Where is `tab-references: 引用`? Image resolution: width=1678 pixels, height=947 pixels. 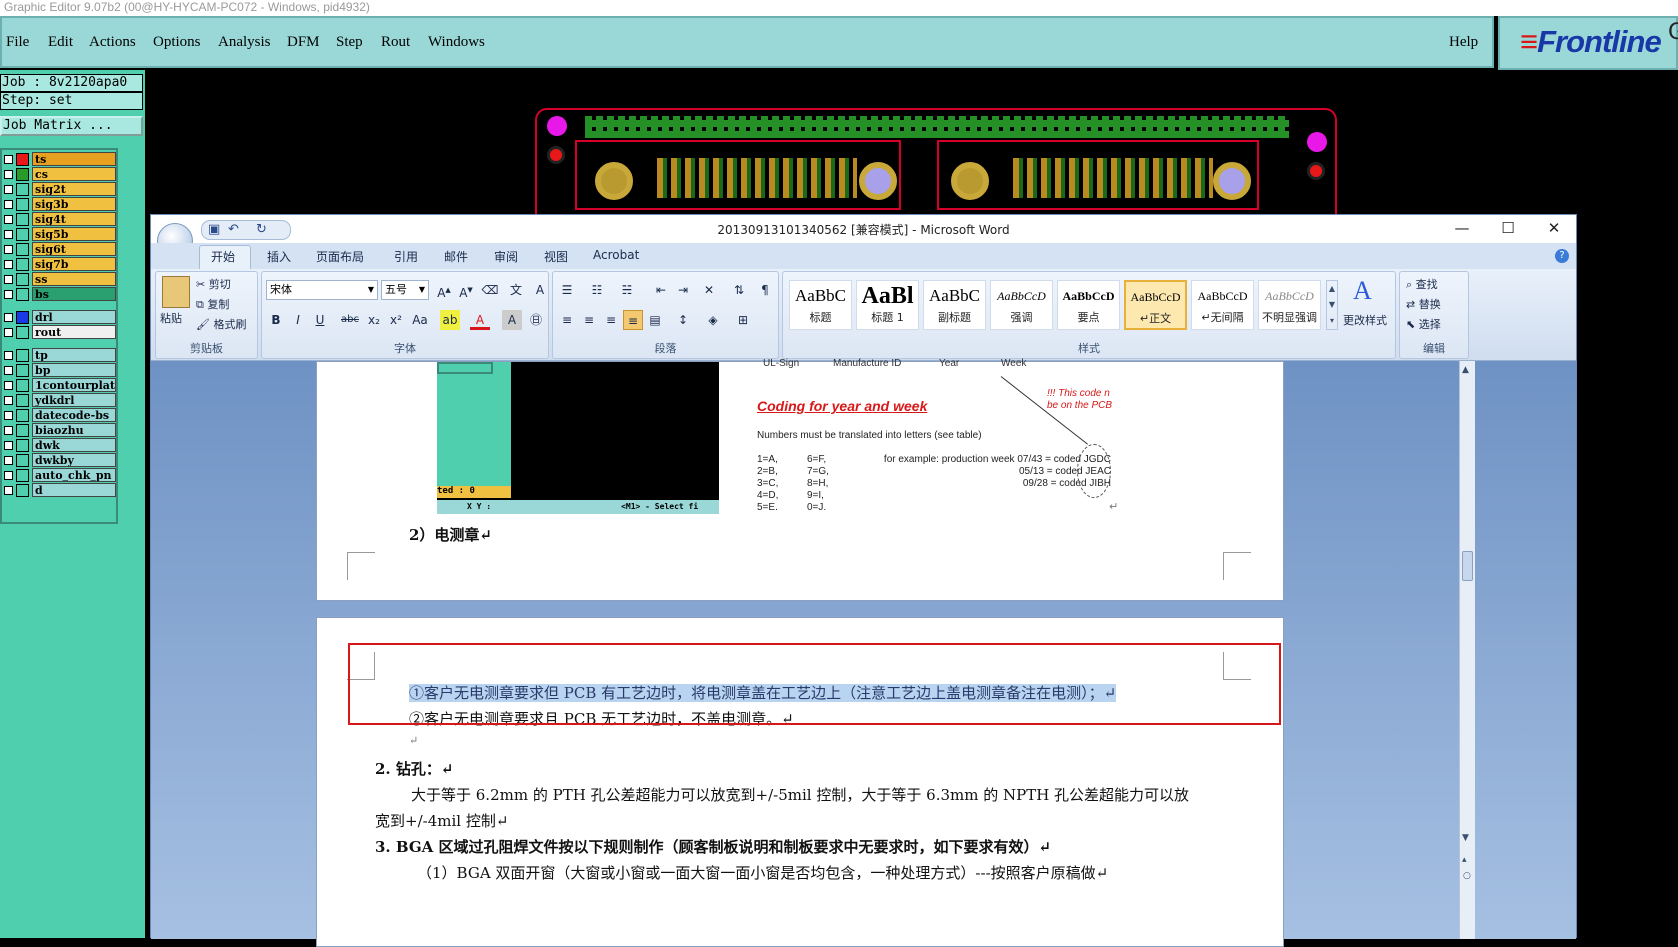 tab-references: 引用 is located at coordinates (406, 256).